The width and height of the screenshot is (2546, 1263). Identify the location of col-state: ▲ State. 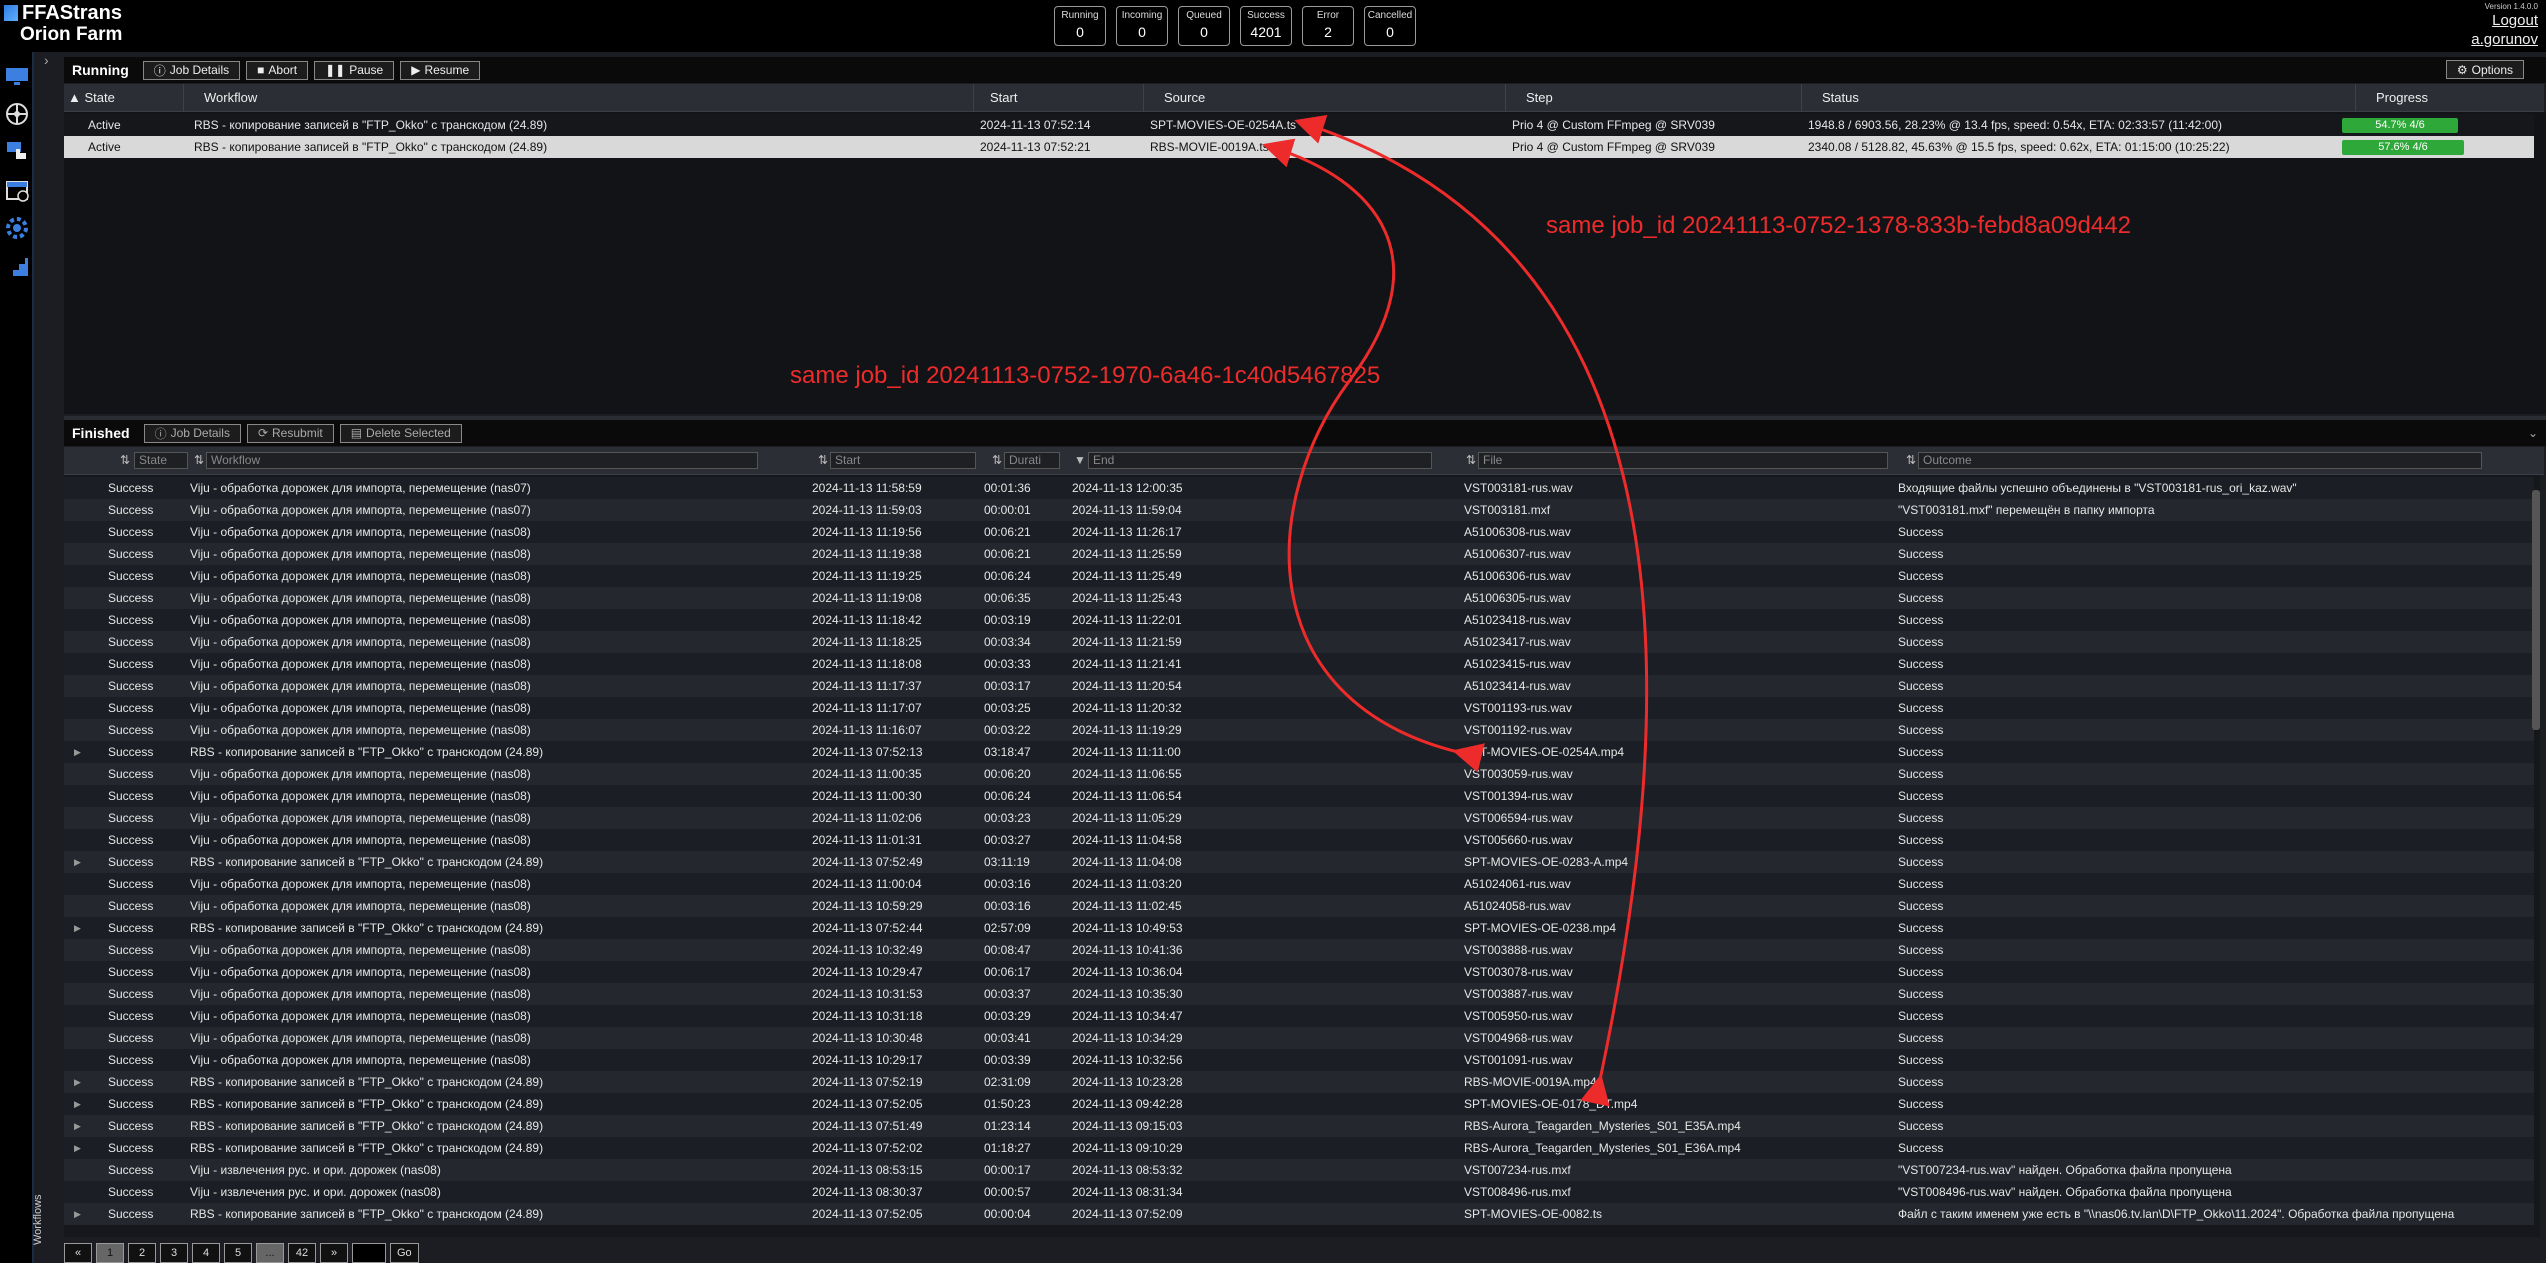
(124, 98).